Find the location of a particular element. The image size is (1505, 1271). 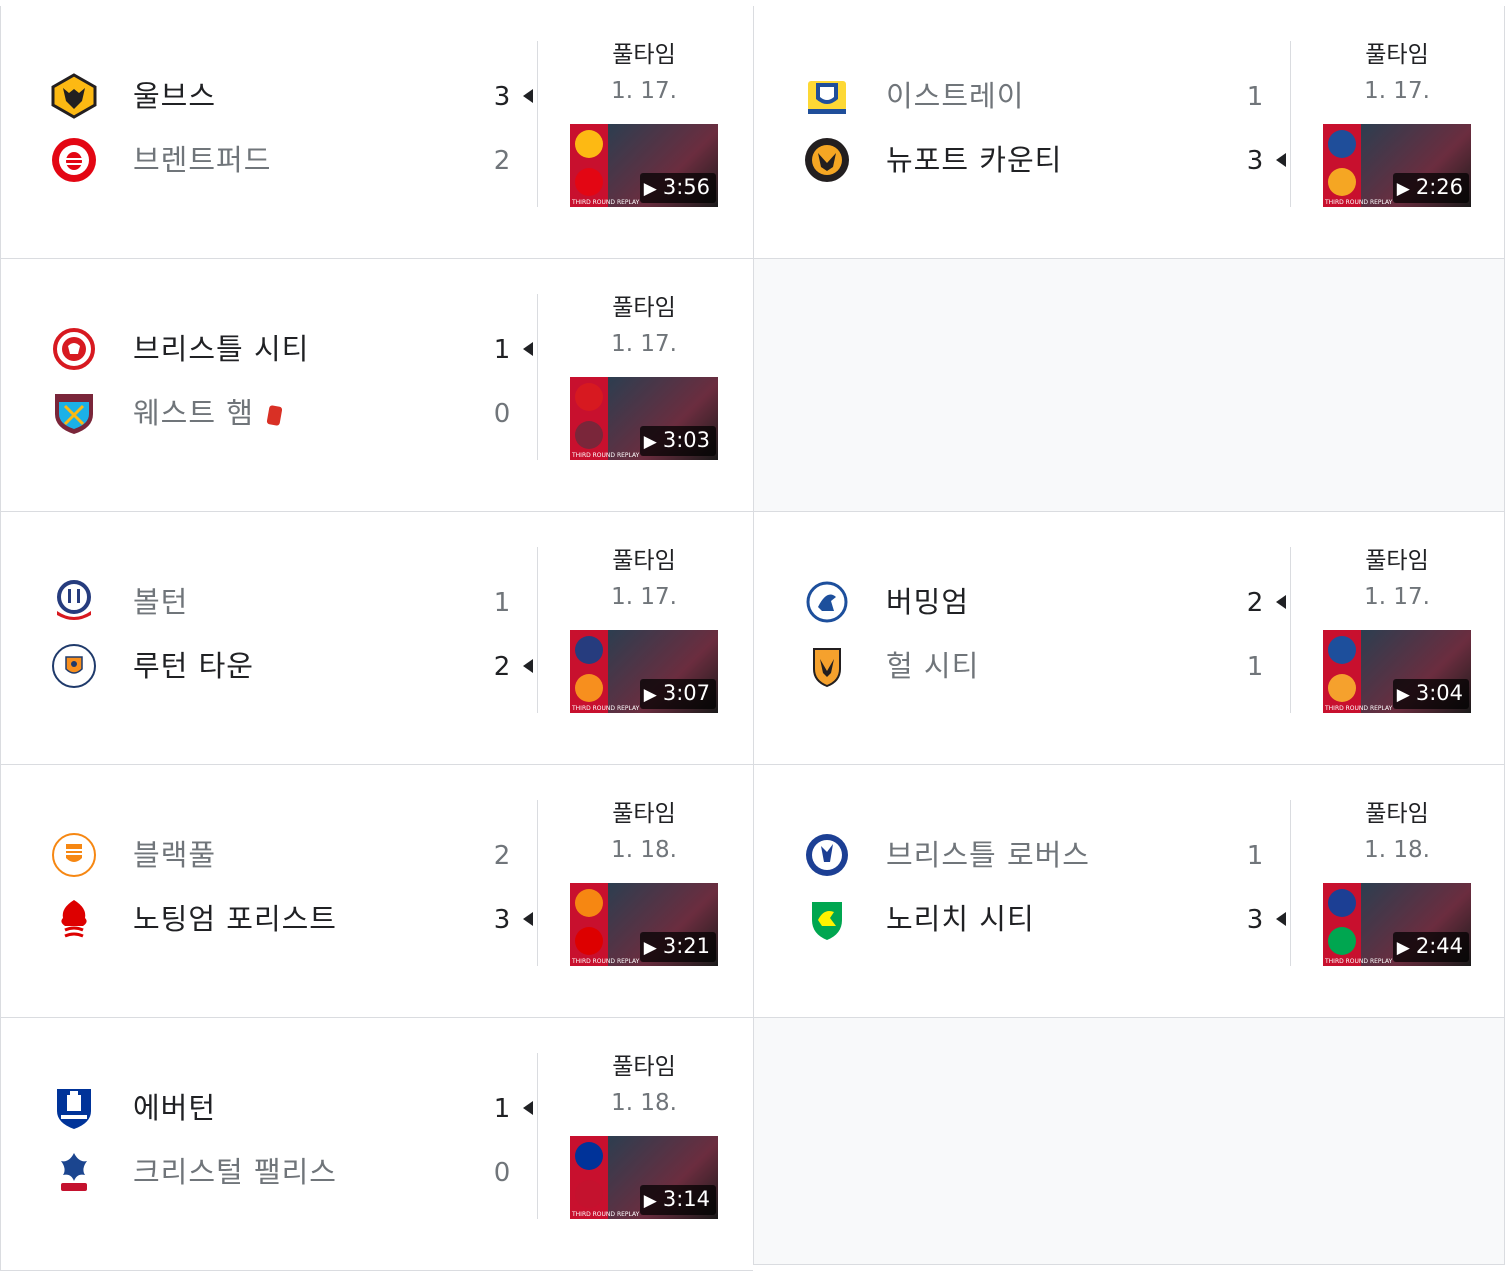

team-name-label: 이스트레이 is located at coordinates (955, 96).